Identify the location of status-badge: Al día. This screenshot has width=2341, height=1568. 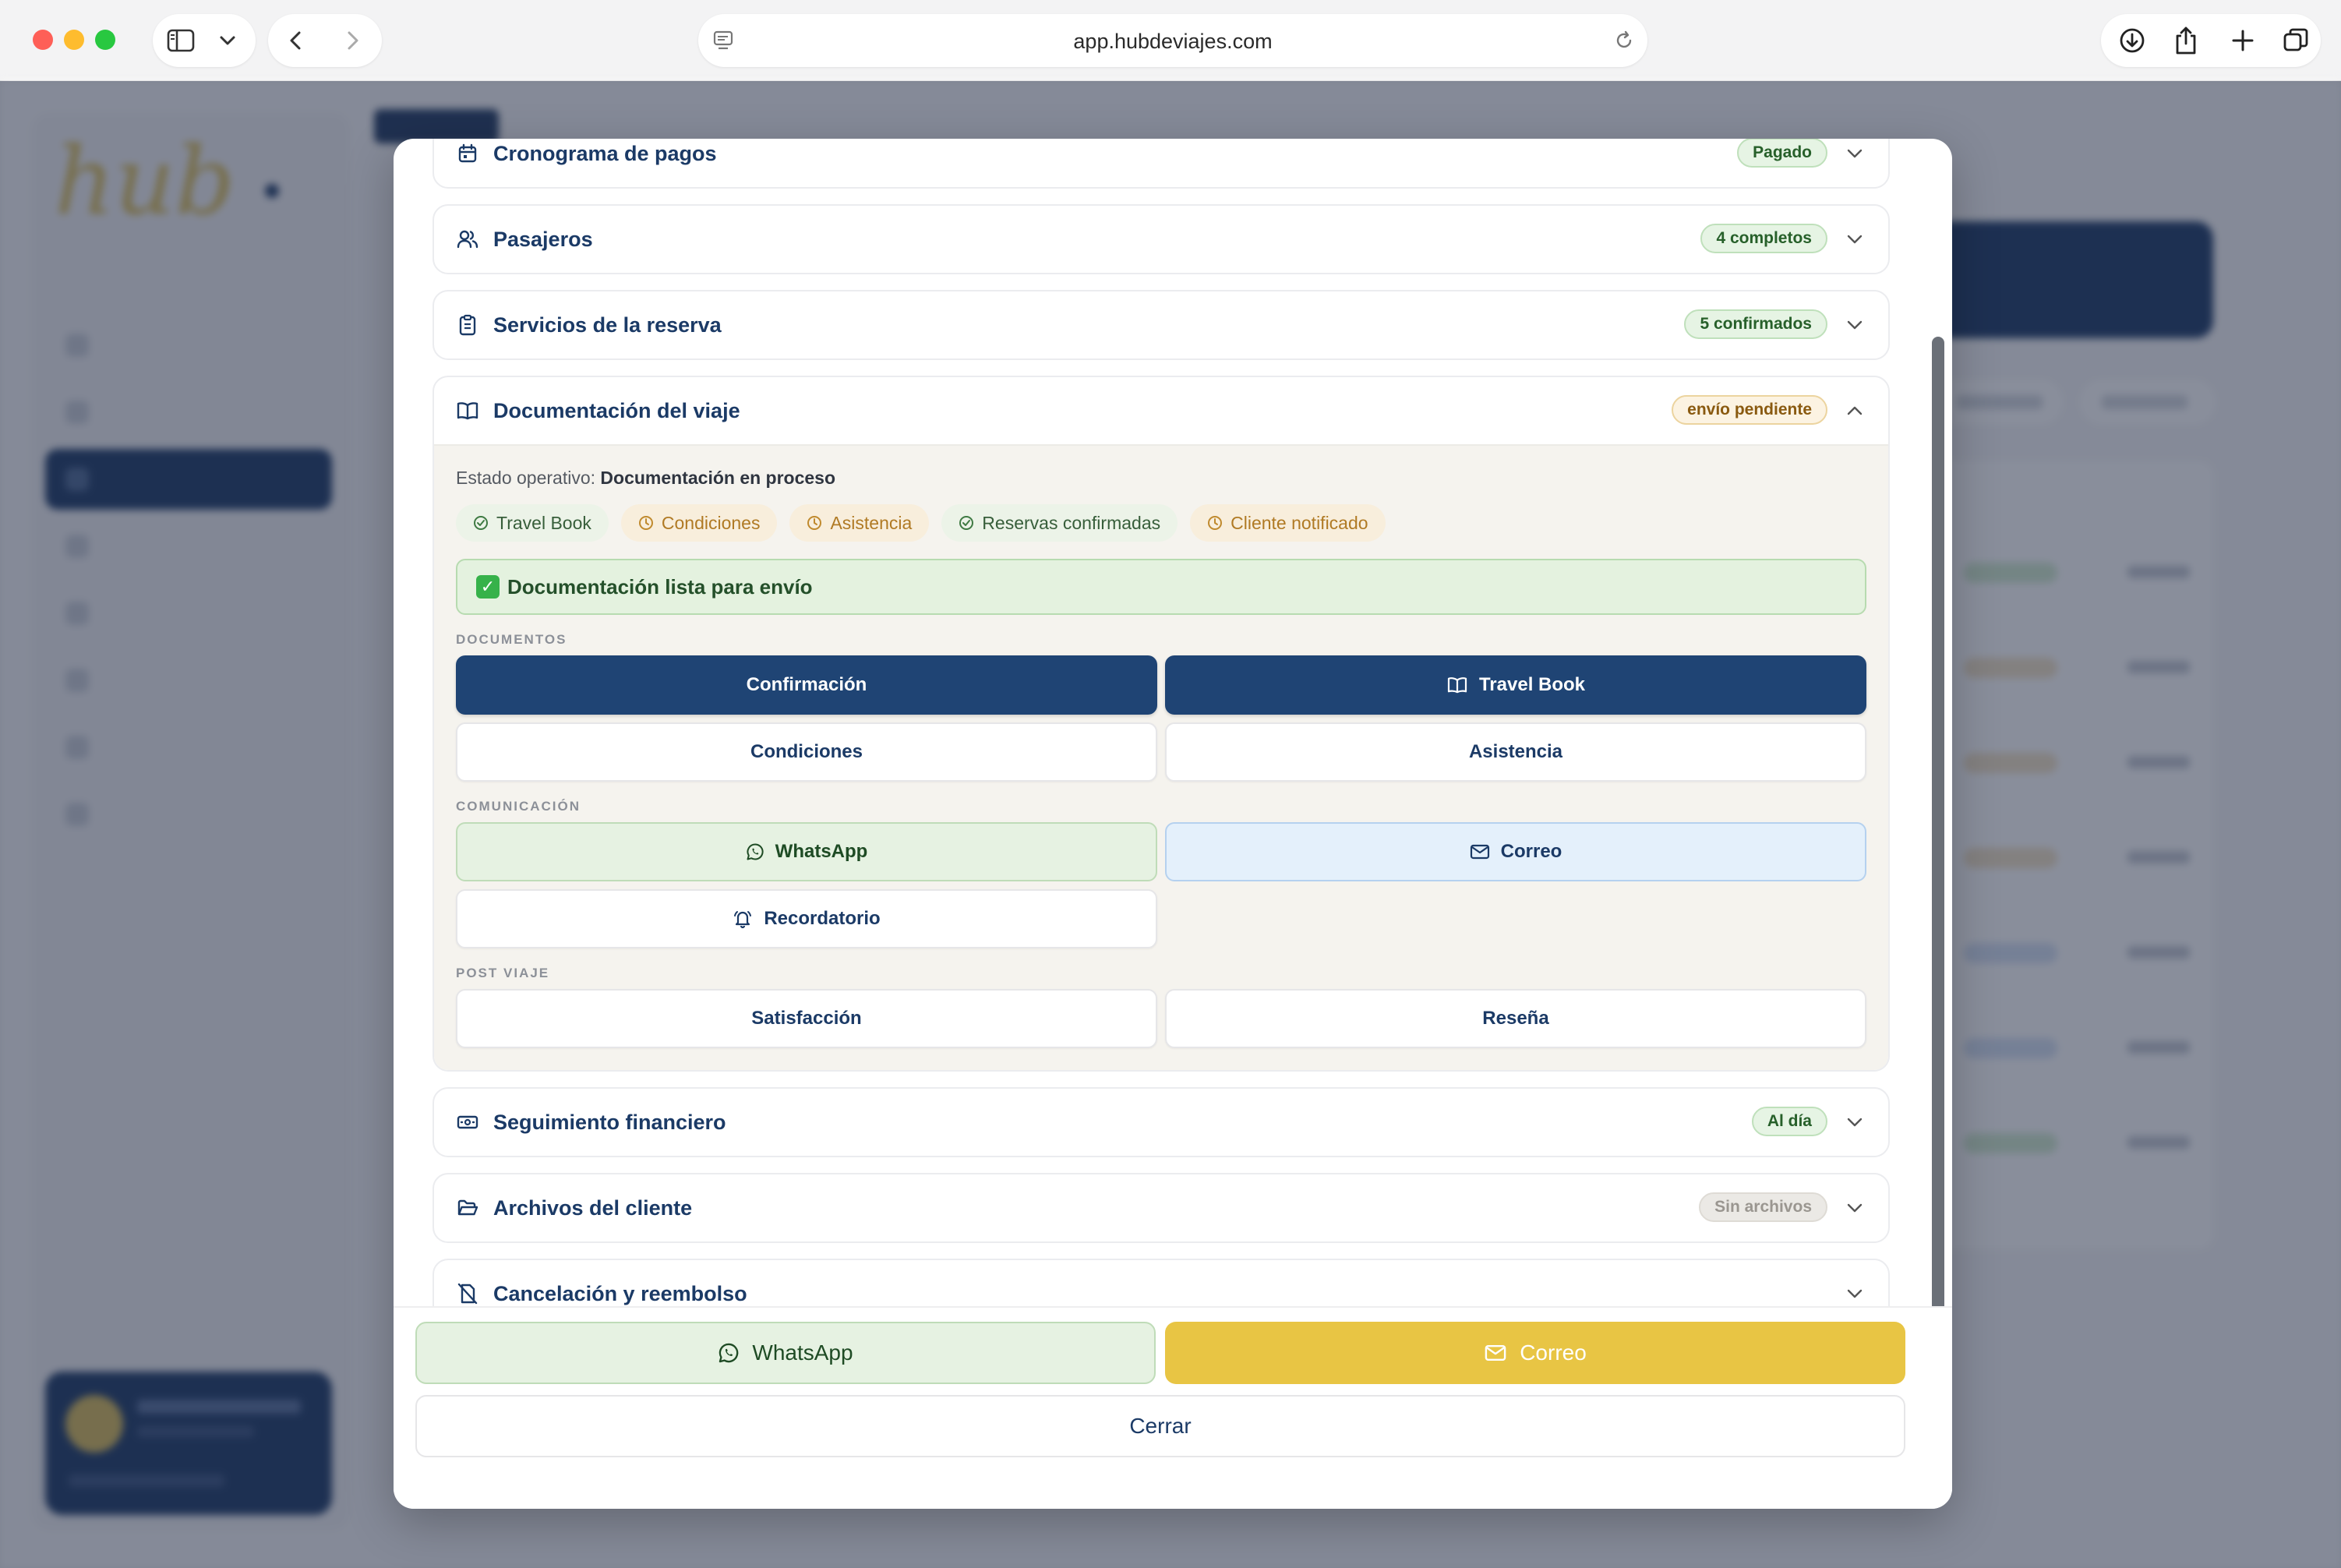
(1789, 1121).